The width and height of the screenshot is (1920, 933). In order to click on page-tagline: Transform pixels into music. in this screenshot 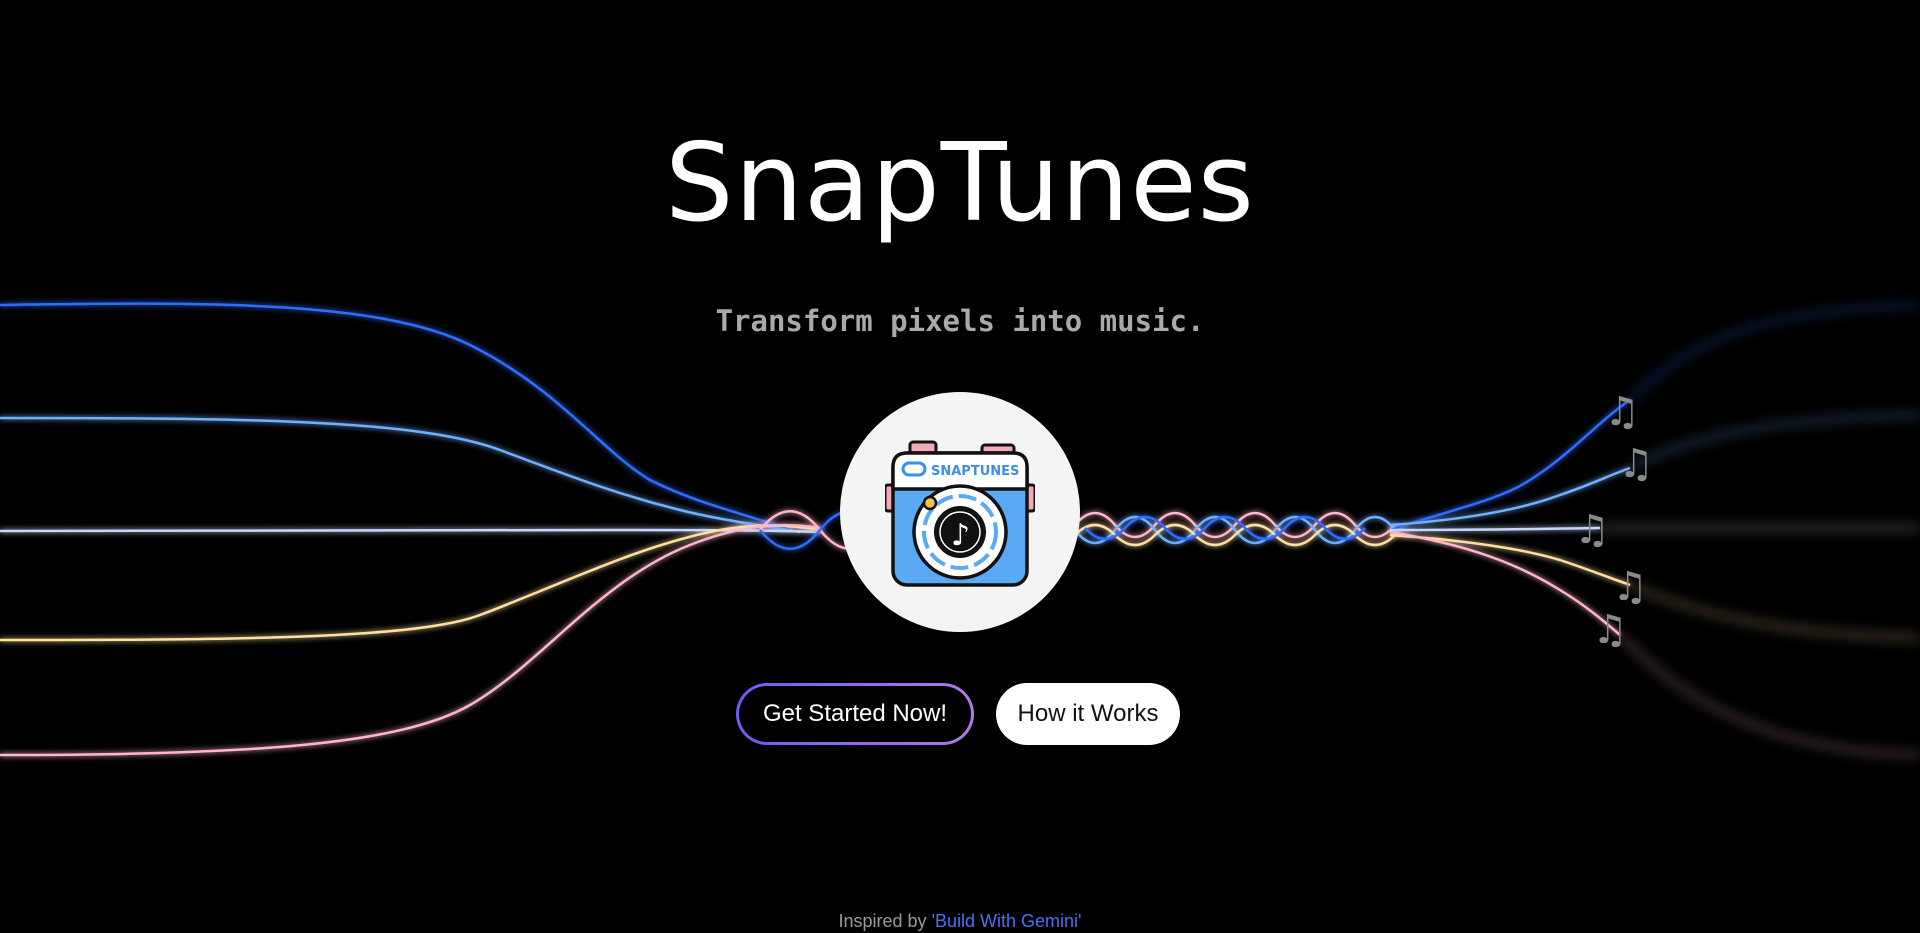, I will do `click(960, 321)`.